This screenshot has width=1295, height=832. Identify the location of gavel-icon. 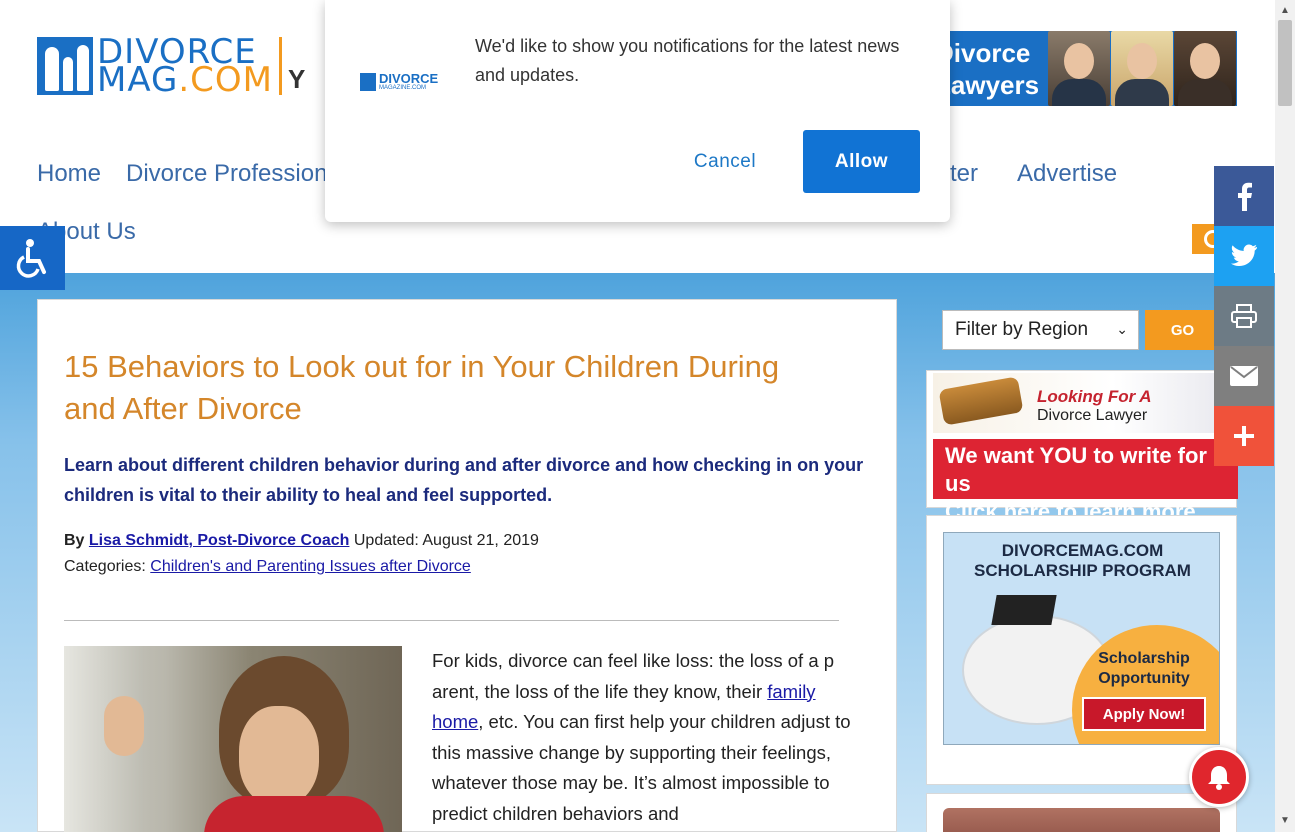
(981, 401).